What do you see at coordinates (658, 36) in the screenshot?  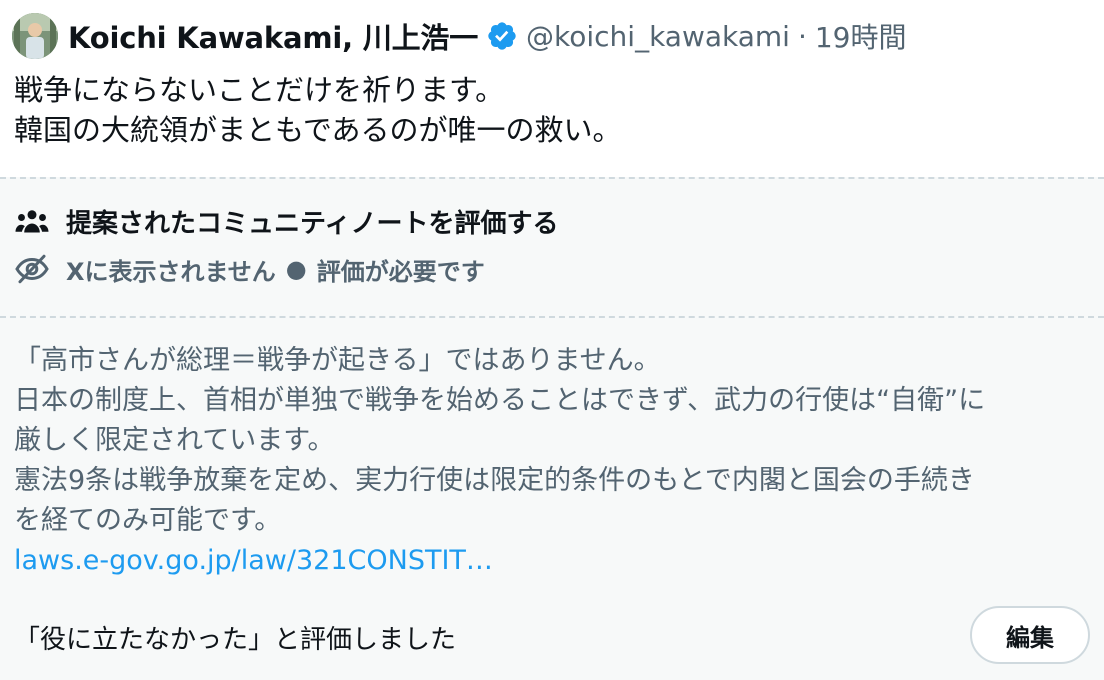 I see `author-handle: @koichi_kawakami` at bounding box center [658, 36].